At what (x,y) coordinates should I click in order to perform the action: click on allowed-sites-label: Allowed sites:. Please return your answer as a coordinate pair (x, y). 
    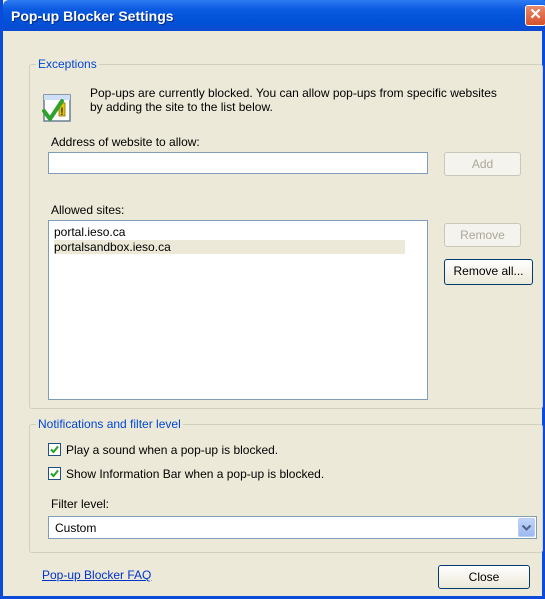
    Looking at the image, I should click on (88, 210).